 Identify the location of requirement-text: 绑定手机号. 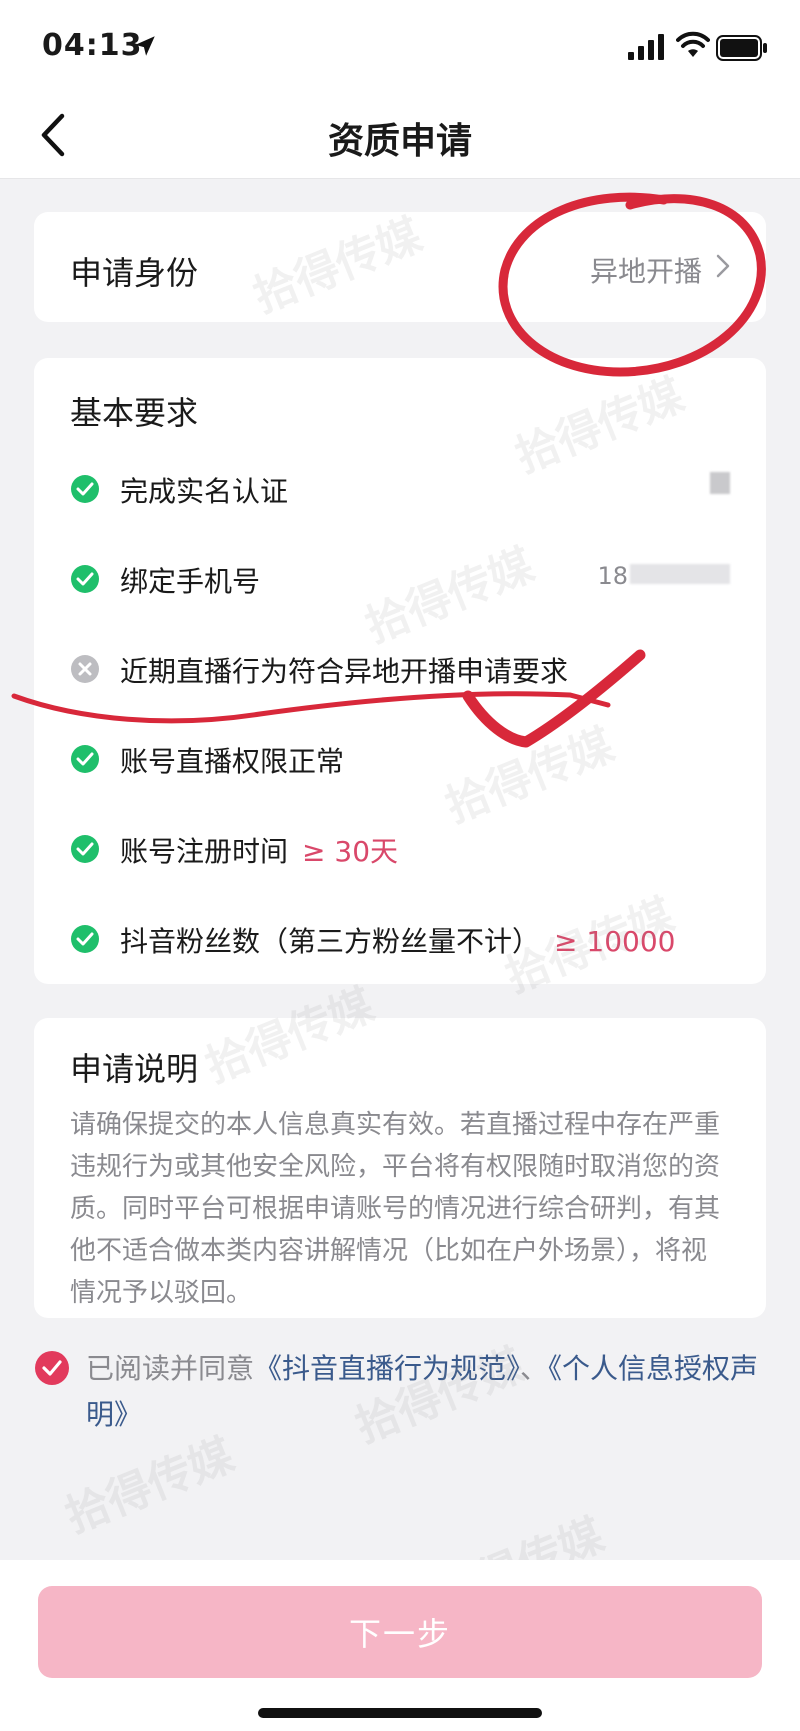
(190, 581).